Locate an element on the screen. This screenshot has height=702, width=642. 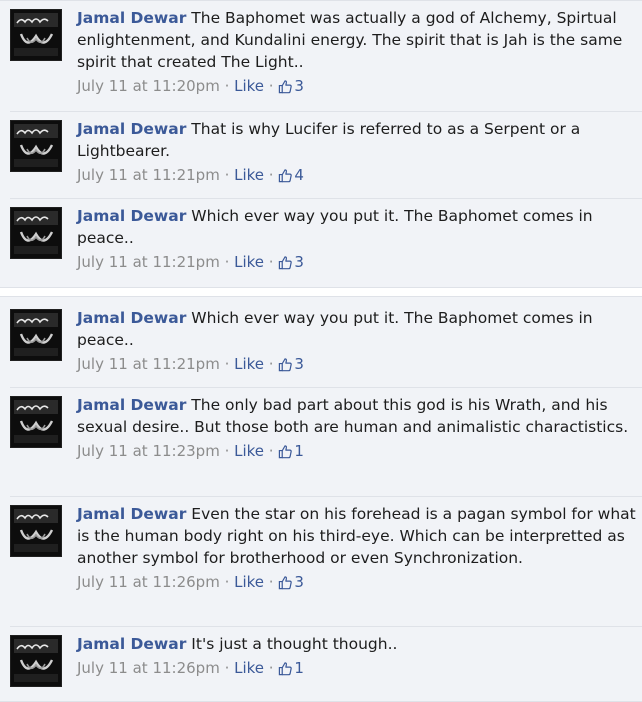
comment-text-block: Jamal Dewar It's just a thought though.. is located at coordinates (357, 644).